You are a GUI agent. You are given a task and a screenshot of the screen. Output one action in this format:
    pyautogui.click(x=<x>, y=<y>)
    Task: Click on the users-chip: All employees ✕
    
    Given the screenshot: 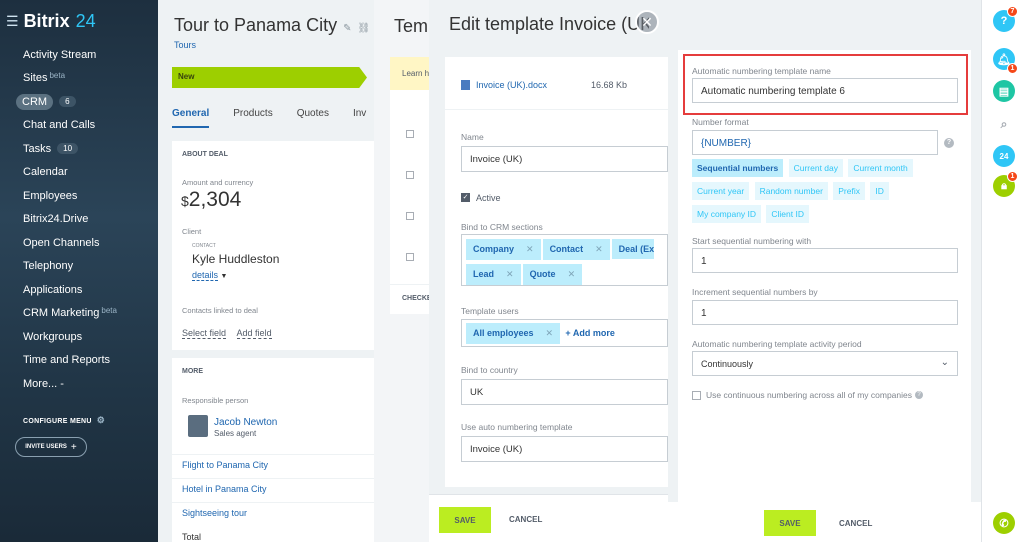 What is the action you would take?
    pyautogui.click(x=513, y=333)
    